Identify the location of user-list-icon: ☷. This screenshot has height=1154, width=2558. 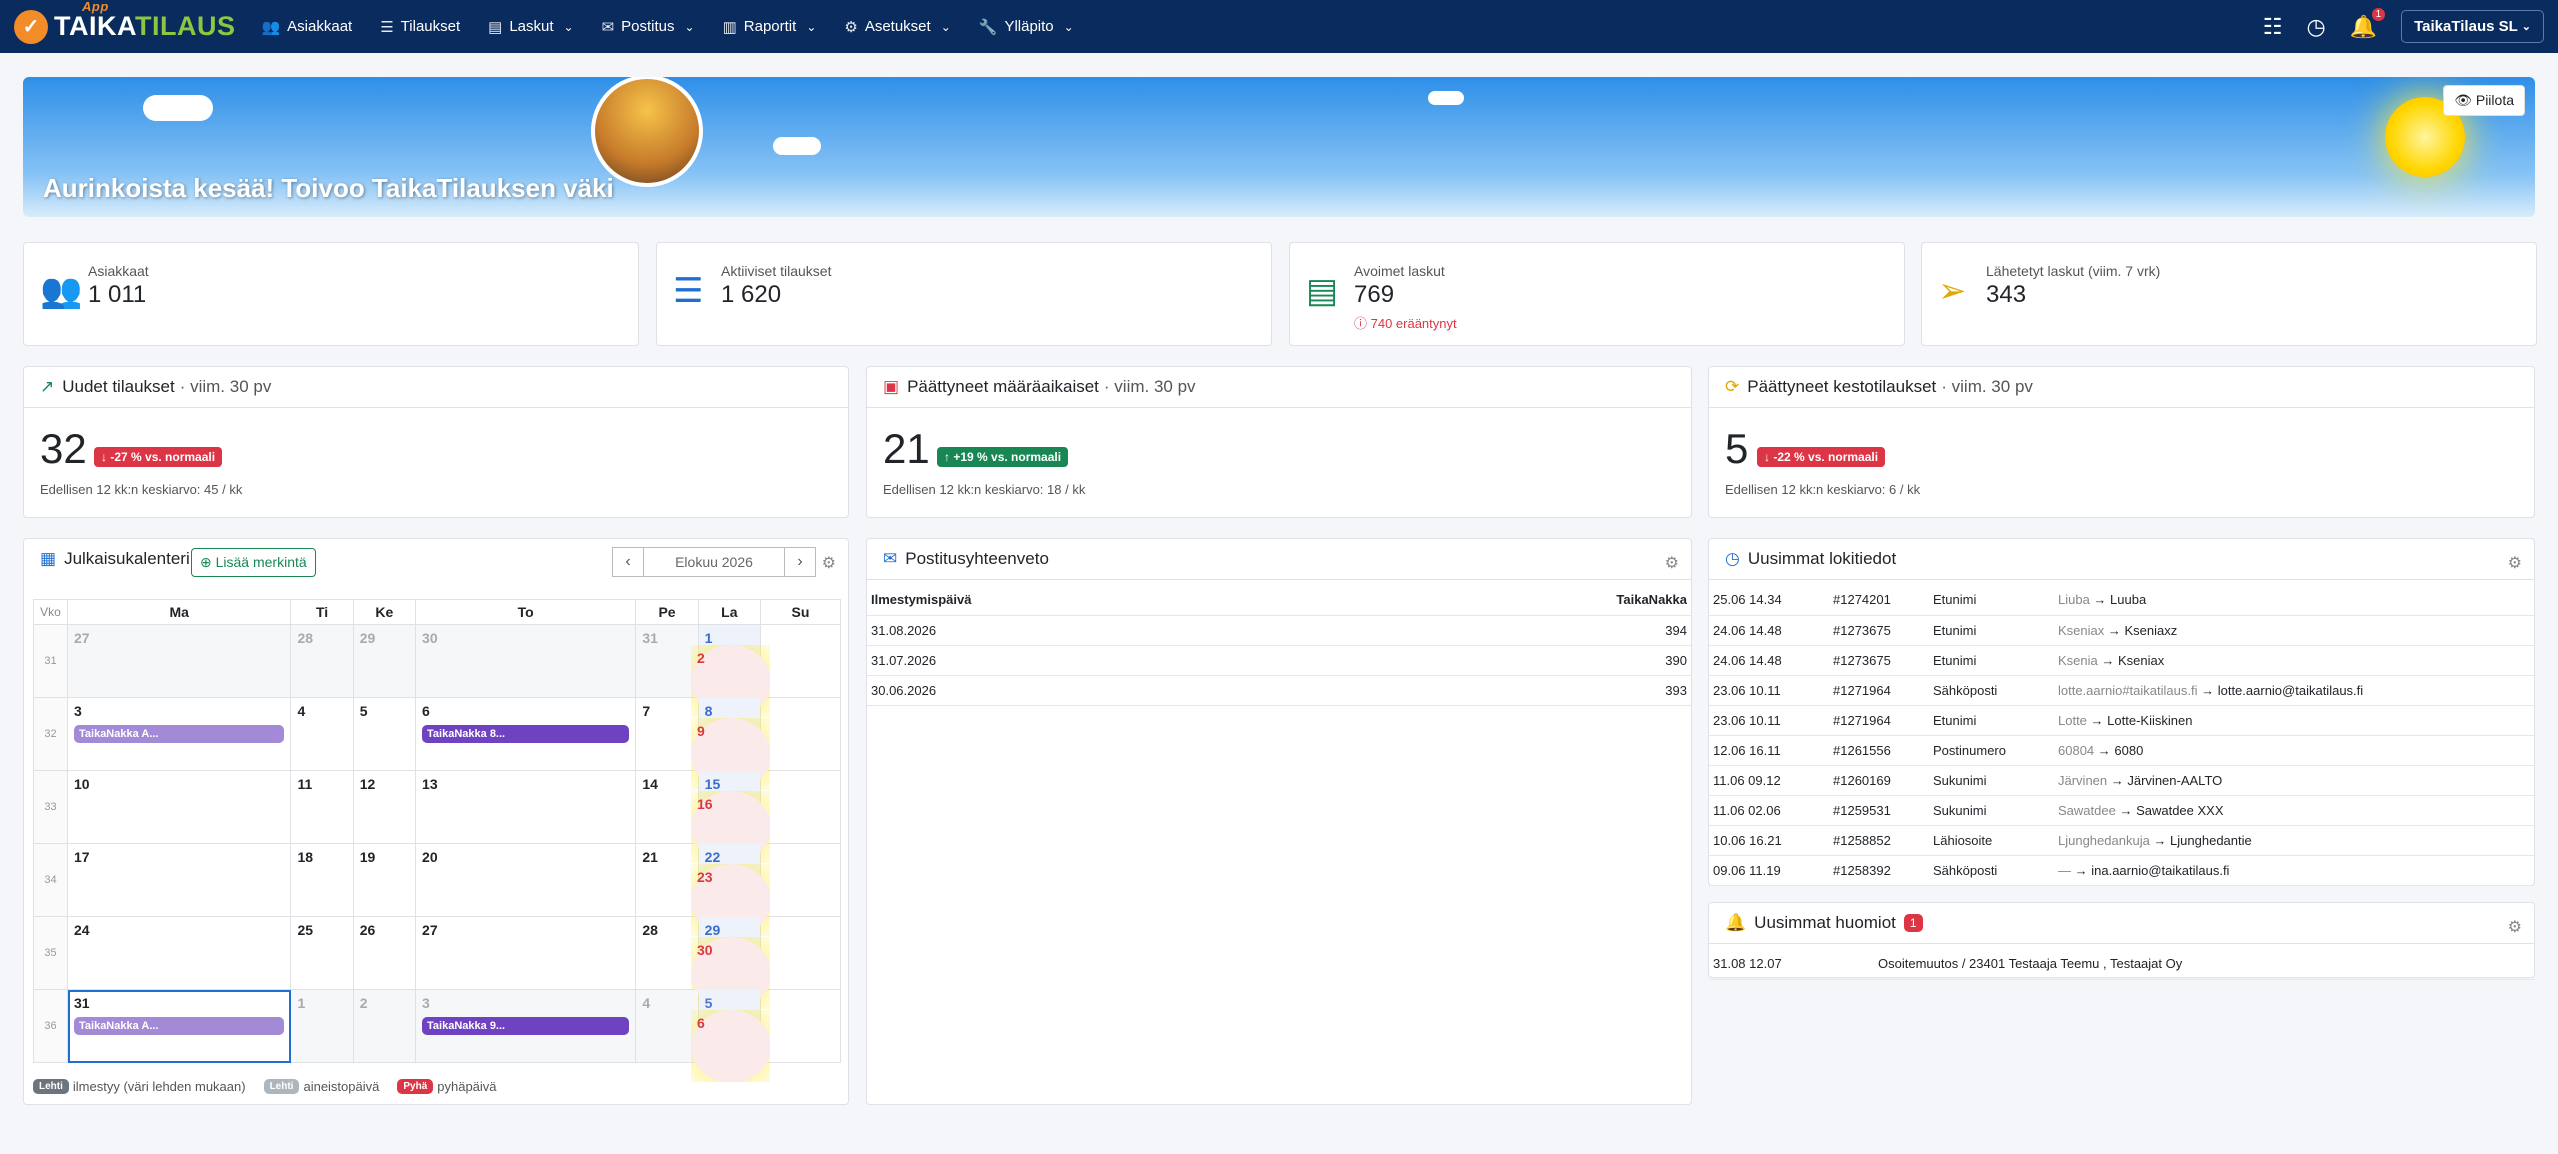
(2273, 27).